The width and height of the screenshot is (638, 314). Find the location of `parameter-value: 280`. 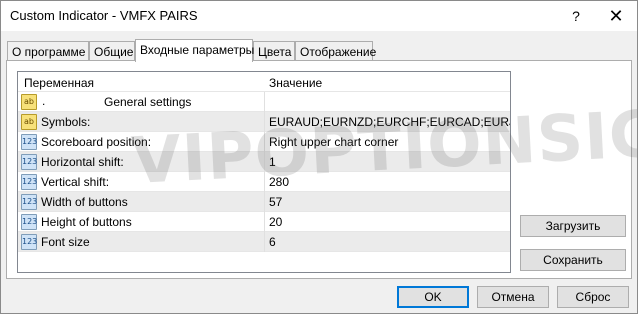

parameter-value: 280 is located at coordinates (388, 182).